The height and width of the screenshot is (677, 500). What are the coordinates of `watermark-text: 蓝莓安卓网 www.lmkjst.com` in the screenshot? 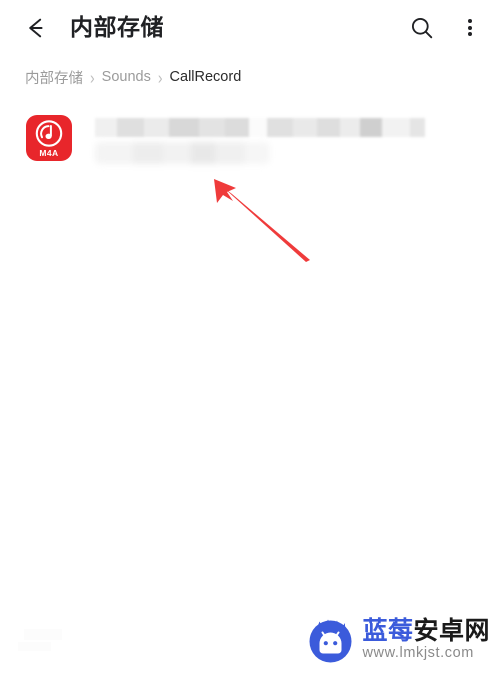 It's located at (426, 640).